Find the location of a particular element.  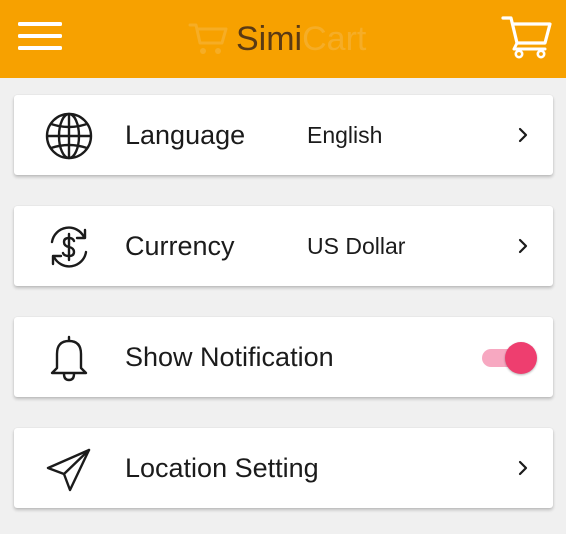

setting-label: Currency is located at coordinates (180, 246).